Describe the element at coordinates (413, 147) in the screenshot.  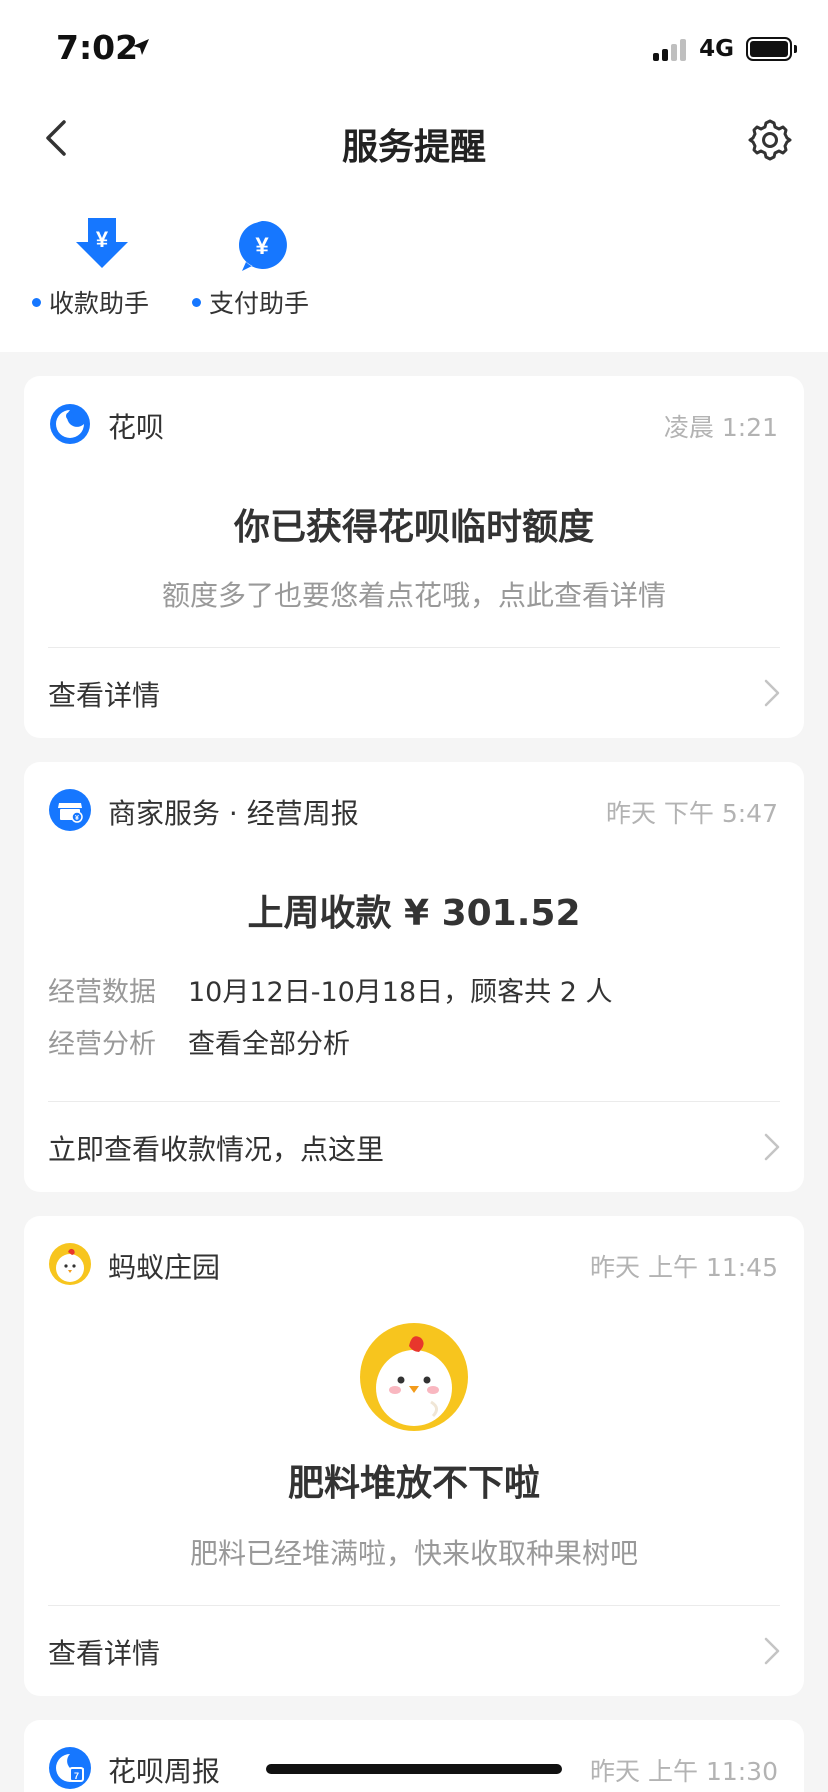
I see `page-title: 服务提醒` at that location.